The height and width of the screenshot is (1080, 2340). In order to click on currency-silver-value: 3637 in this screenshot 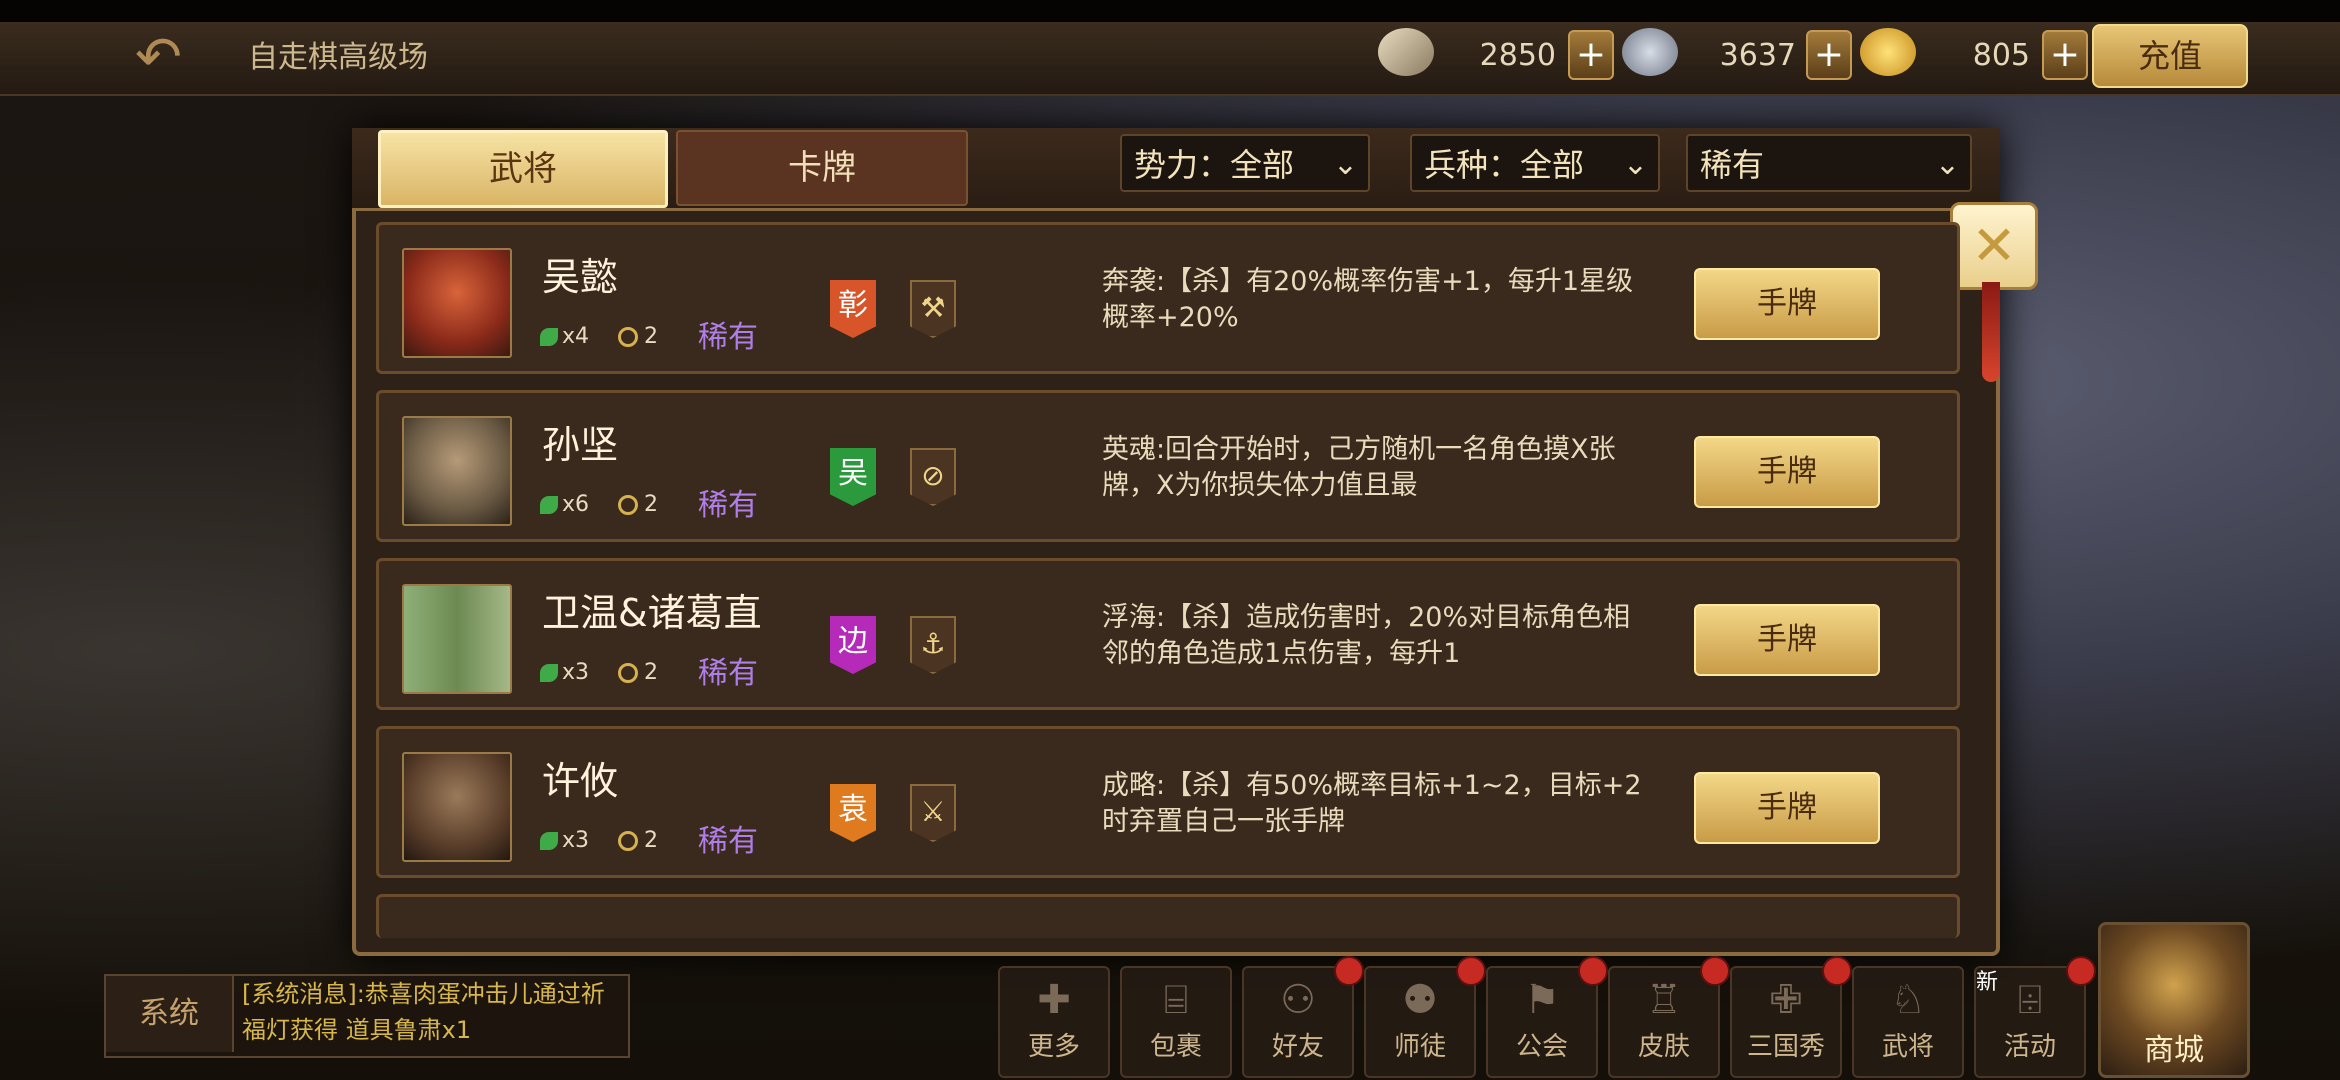, I will do `click(1757, 55)`.